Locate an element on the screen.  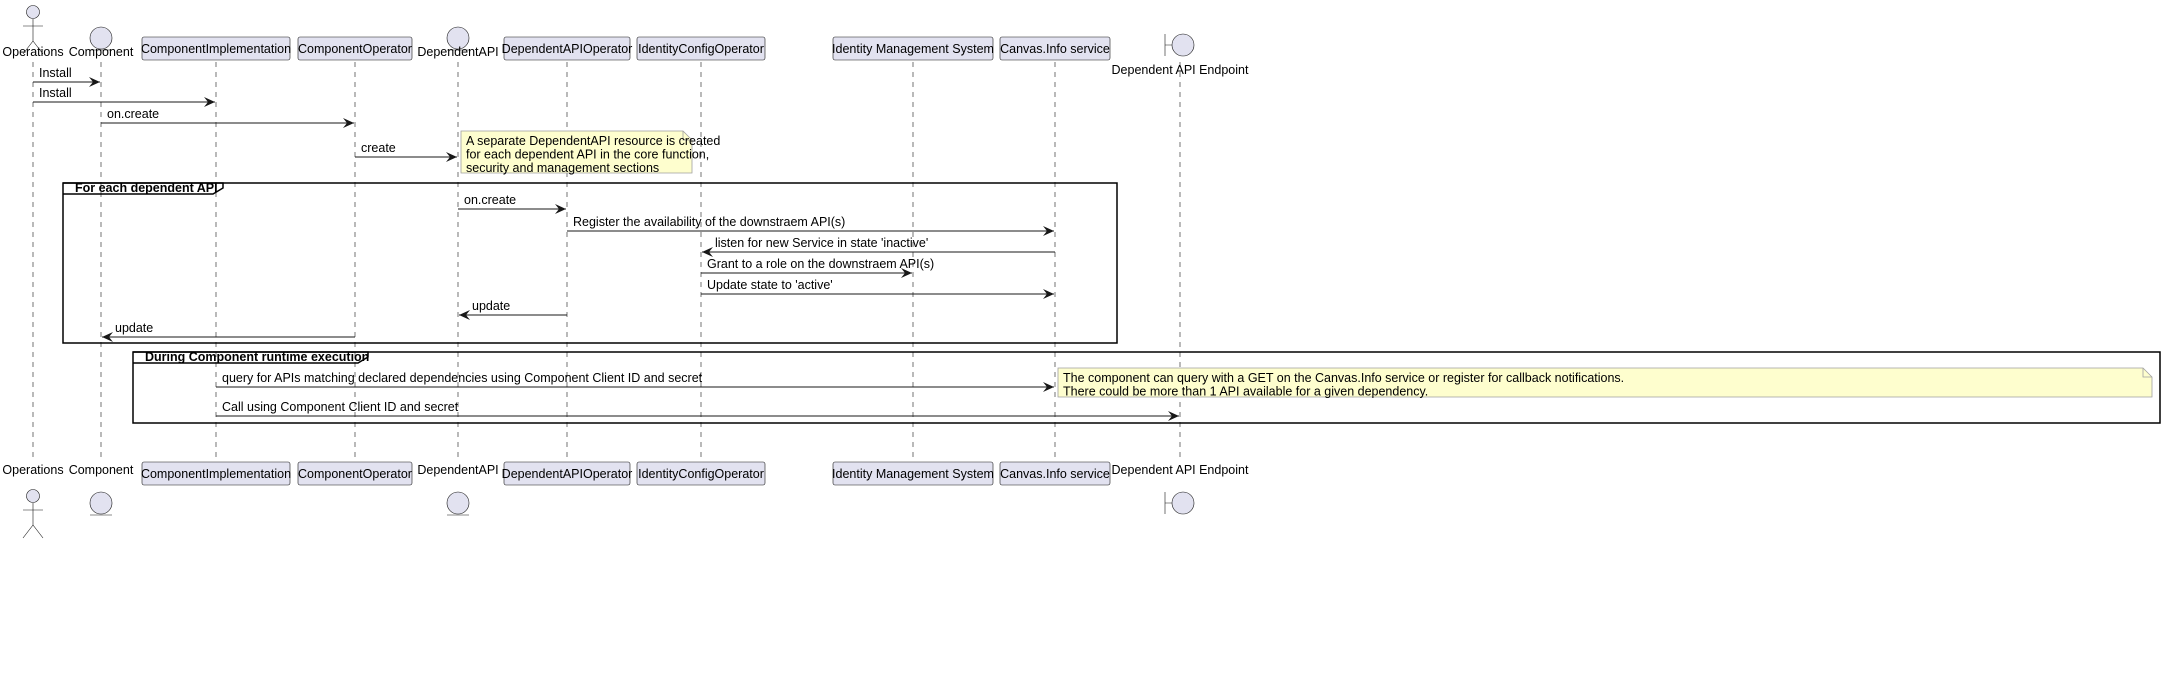
group-label: For each dependent API is located at coordinates (146, 188).